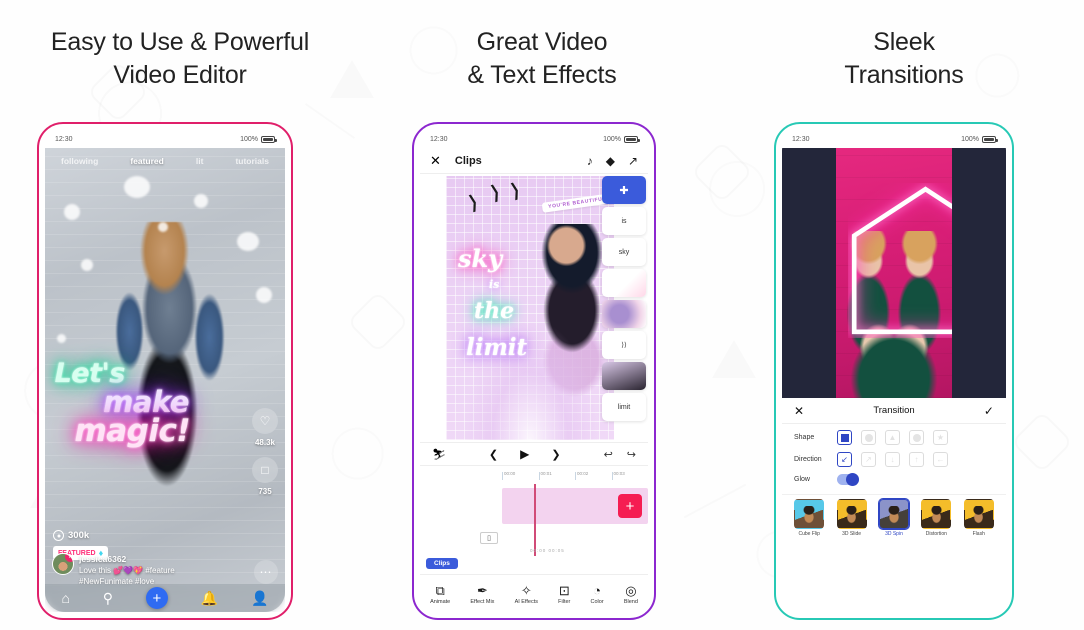 This screenshot has height=630, width=1084. I want to click on clips-chip: Clips, so click(442, 563).